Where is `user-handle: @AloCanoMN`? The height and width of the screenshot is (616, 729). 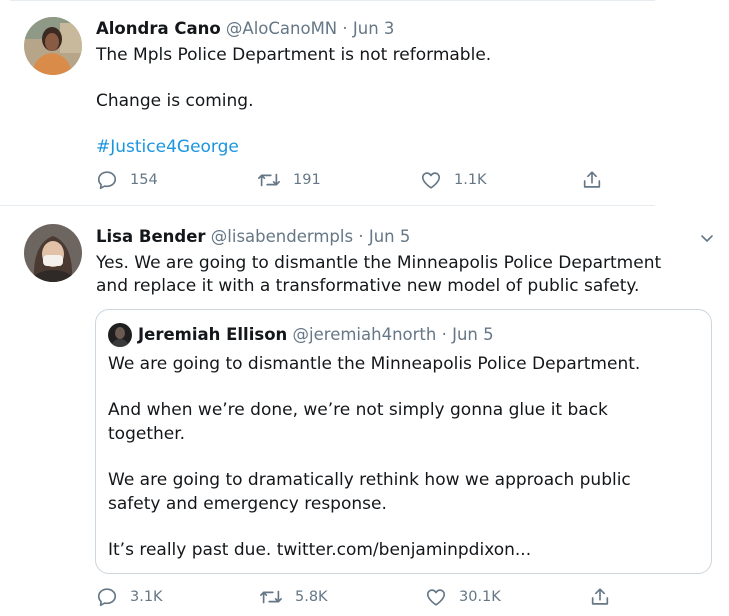 user-handle: @AloCanoMN is located at coordinates (281, 28).